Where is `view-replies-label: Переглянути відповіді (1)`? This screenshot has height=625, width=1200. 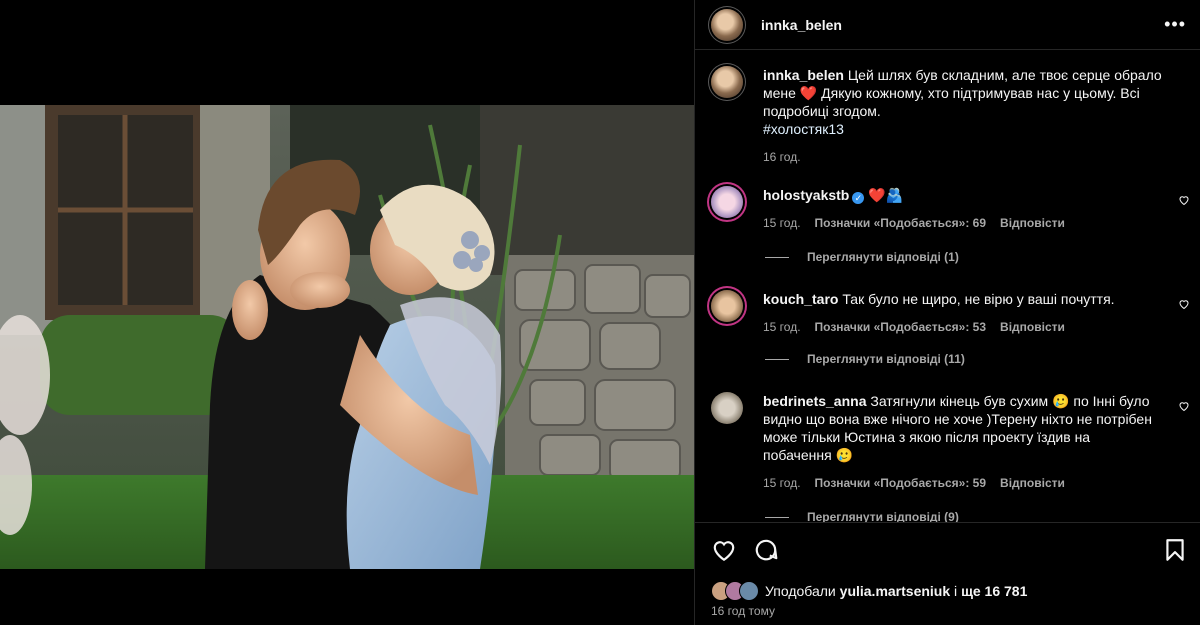
view-replies-label: Переглянути відповіді (1) is located at coordinates (883, 257).